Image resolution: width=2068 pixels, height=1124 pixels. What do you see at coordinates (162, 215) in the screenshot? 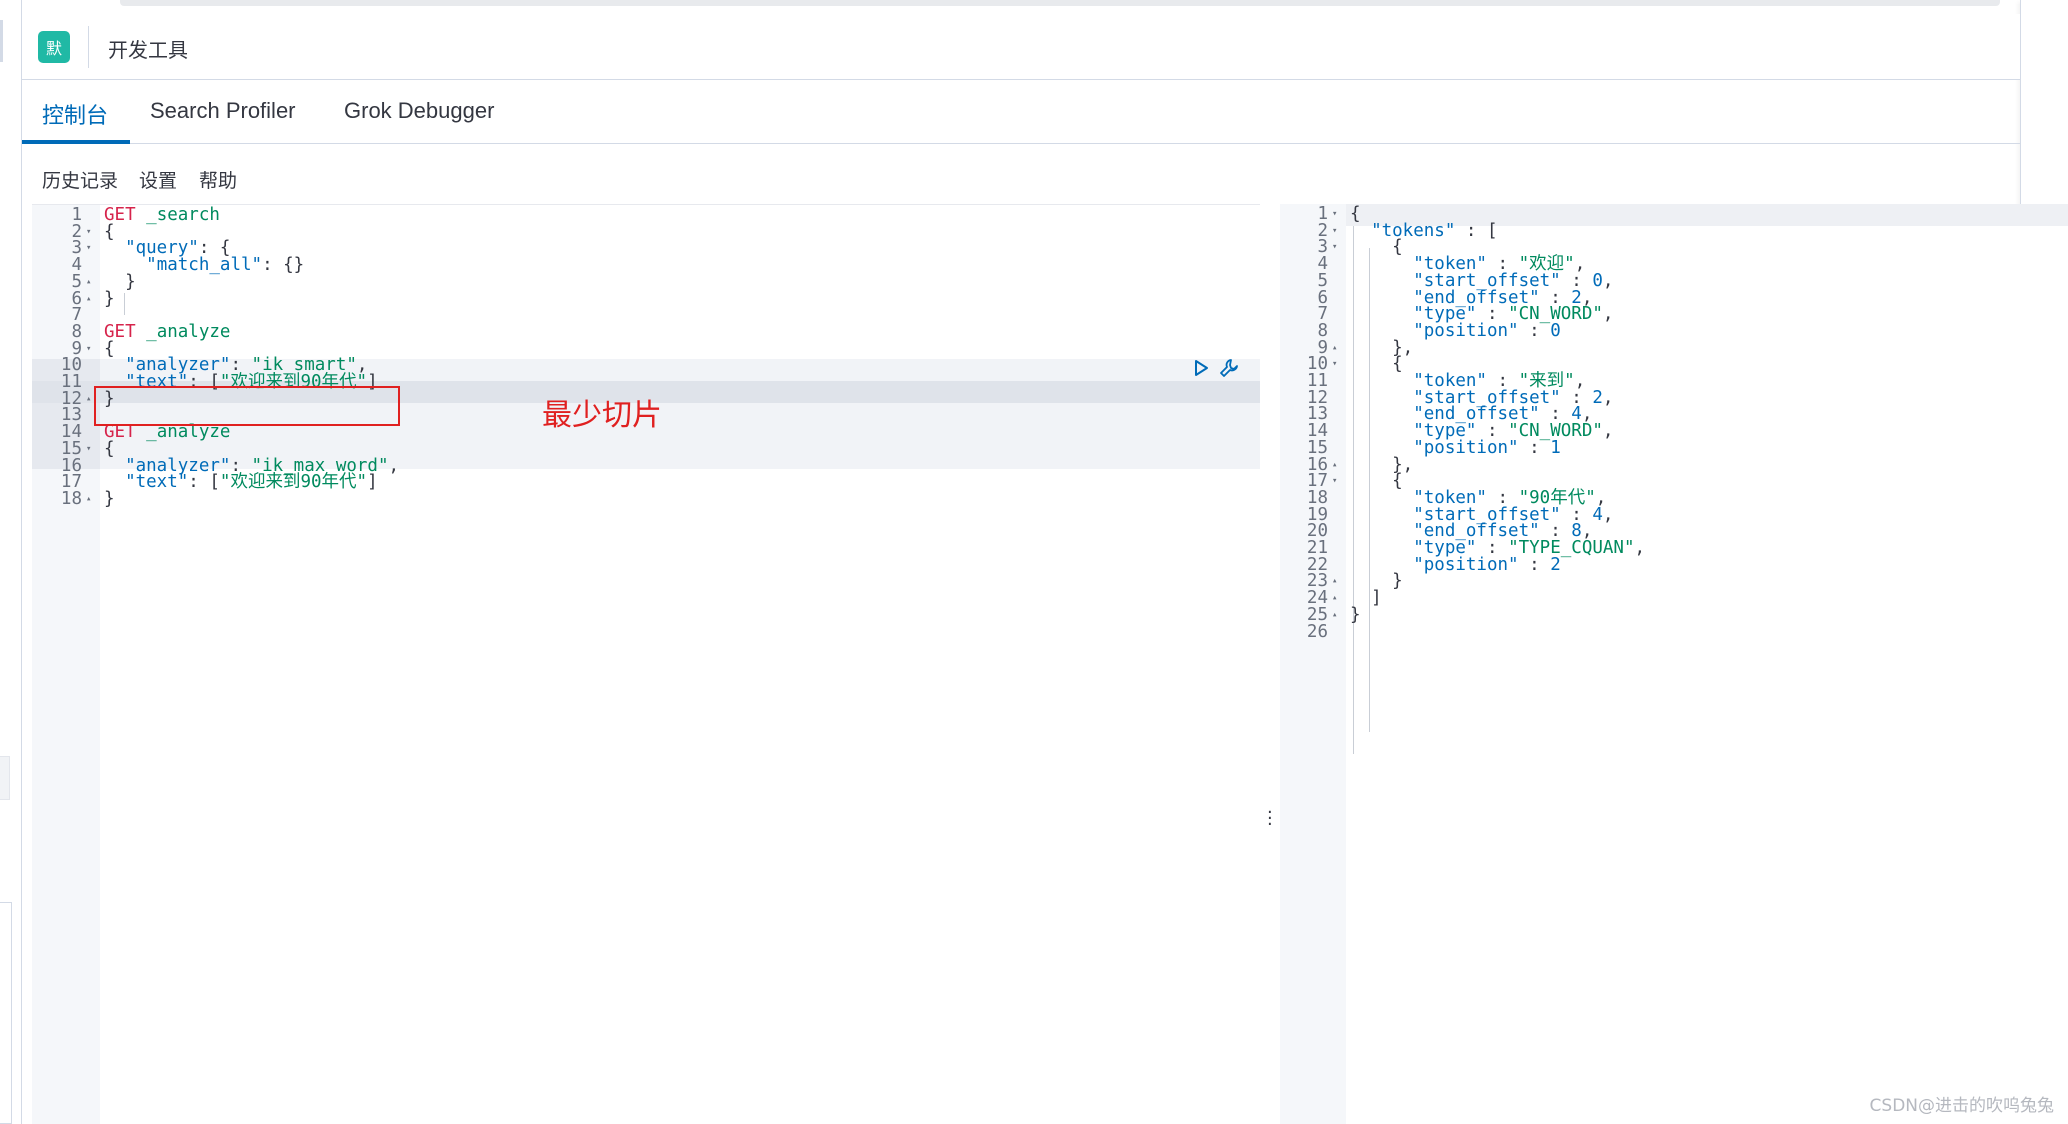
I see `code-text: GET _search` at bounding box center [162, 215].